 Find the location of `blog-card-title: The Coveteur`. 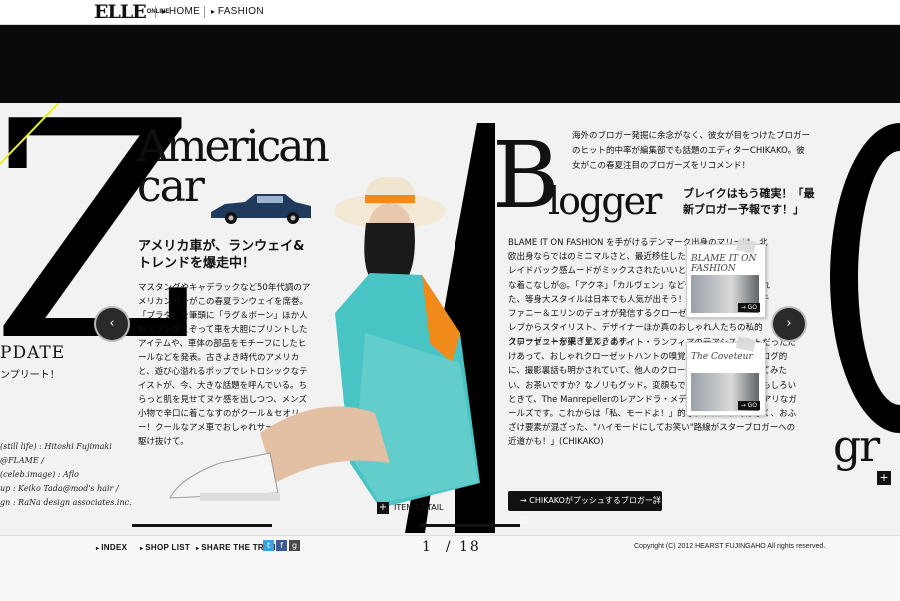

blog-card-title: The Coveteur is located at coordinates (722, 357).